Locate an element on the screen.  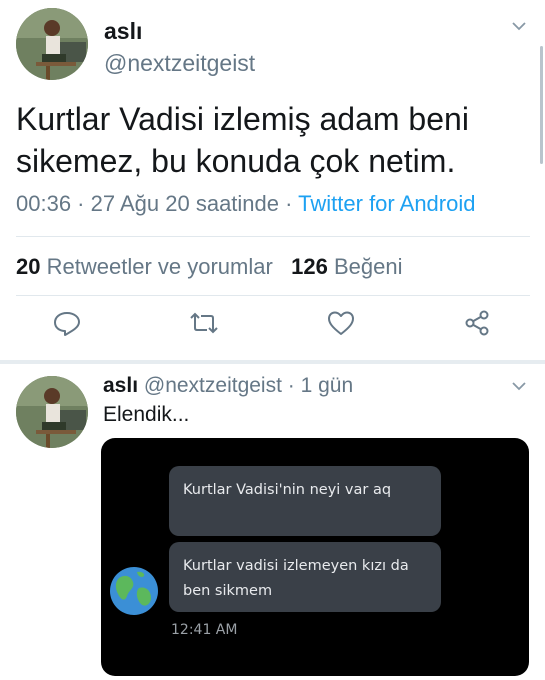
share-icon is located at coordinates (477, 323).